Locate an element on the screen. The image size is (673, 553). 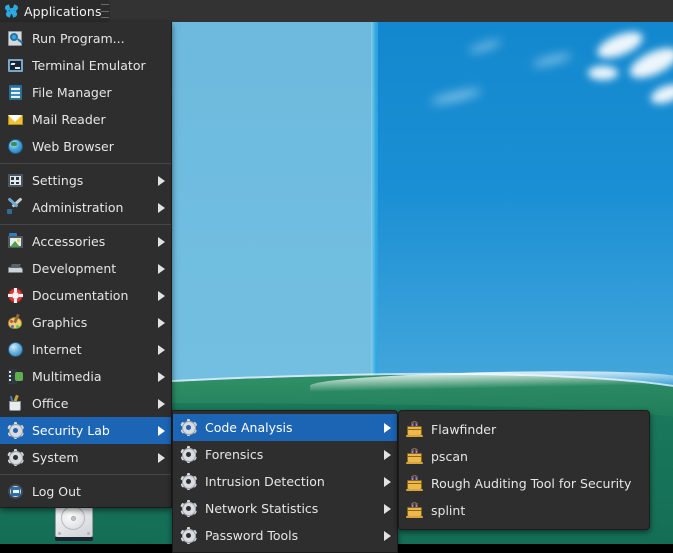
menu-item-file-manager: File Manager is located at coordinates (85, 92).